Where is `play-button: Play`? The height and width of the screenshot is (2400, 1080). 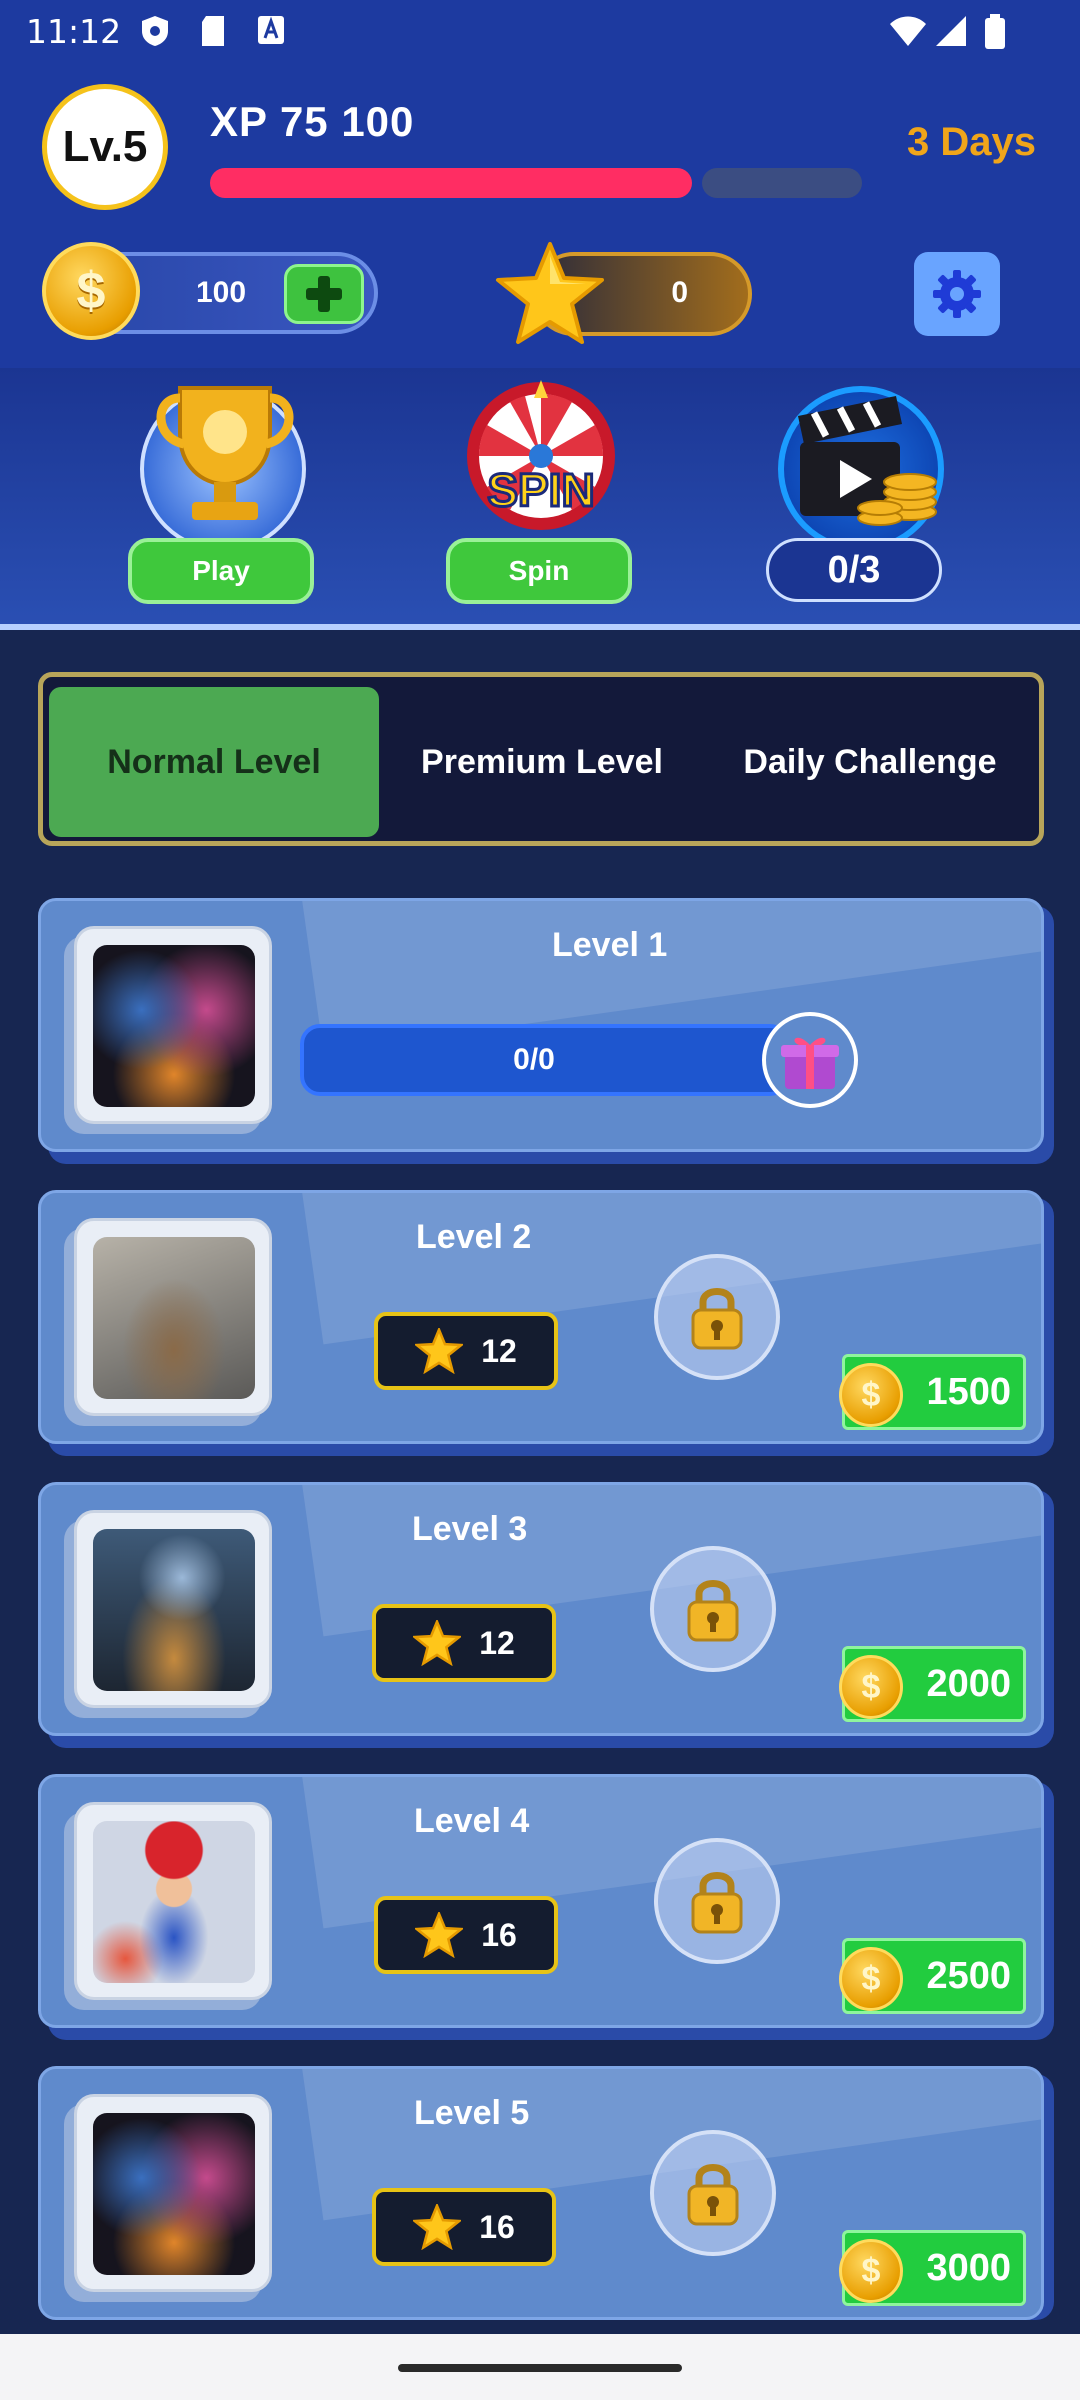 play-button: Play is located at coordinates (221, 571).